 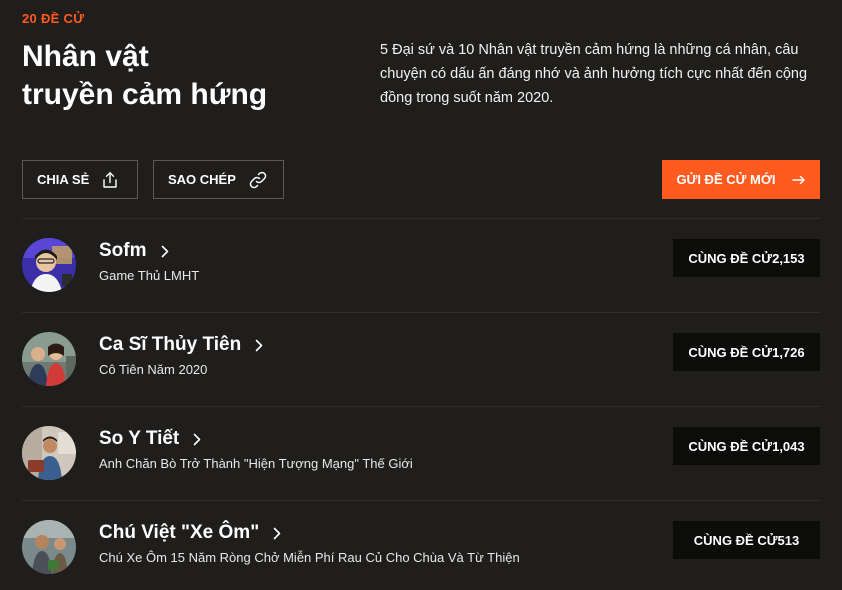 What do you see at coordinates (172, 76) in the screenshot?
I see `page-title: Nhân vật truyền cảm hứng` at bounding box center [172, 76].